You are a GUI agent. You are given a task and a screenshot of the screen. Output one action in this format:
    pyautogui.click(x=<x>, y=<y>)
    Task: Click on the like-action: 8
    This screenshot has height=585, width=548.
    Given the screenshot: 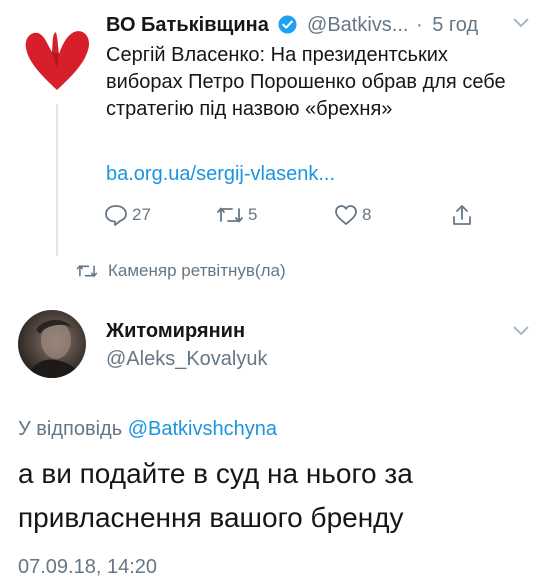 What is the action you would take?
    pyautogui.click(x=352, y=215)
    